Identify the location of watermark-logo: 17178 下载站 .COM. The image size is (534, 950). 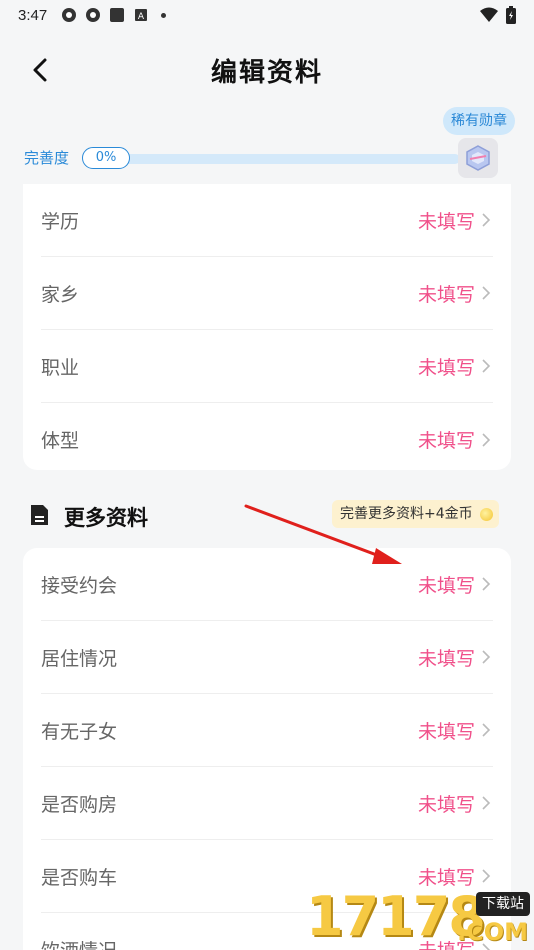
(417, 917).